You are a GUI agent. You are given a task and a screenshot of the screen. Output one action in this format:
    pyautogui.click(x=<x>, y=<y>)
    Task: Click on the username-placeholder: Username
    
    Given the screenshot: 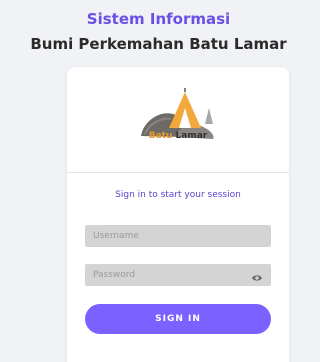 What is the action you would take?
    pyautogui.click(x=116, y=236)
    